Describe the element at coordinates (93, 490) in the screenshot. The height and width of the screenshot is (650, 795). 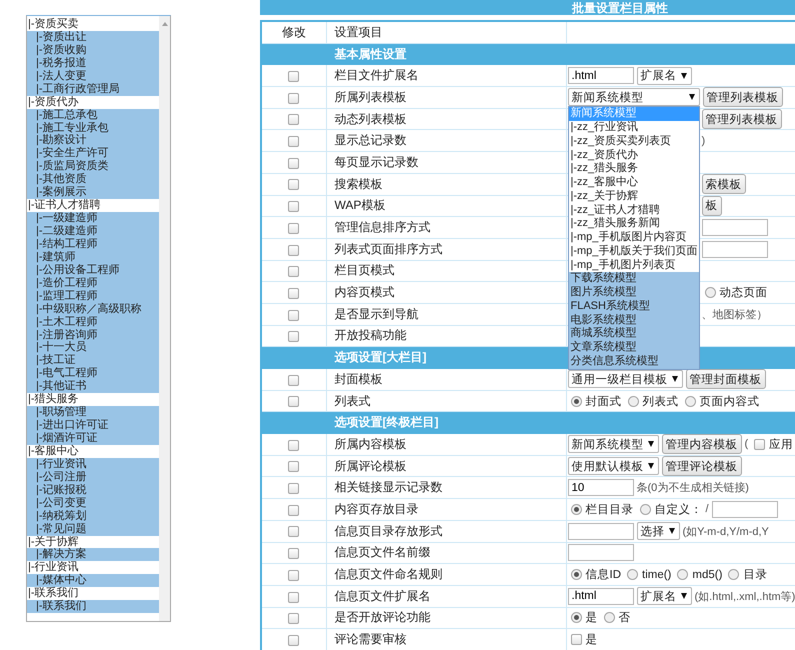
I see `list-item: |-记账报税` at that location.